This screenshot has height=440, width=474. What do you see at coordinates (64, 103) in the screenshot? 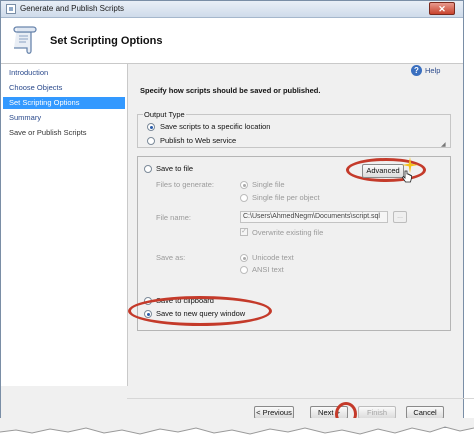
I see `sidebar-item-set-scripting-options: Set Scripting Options` at bounding box center [64, 103].